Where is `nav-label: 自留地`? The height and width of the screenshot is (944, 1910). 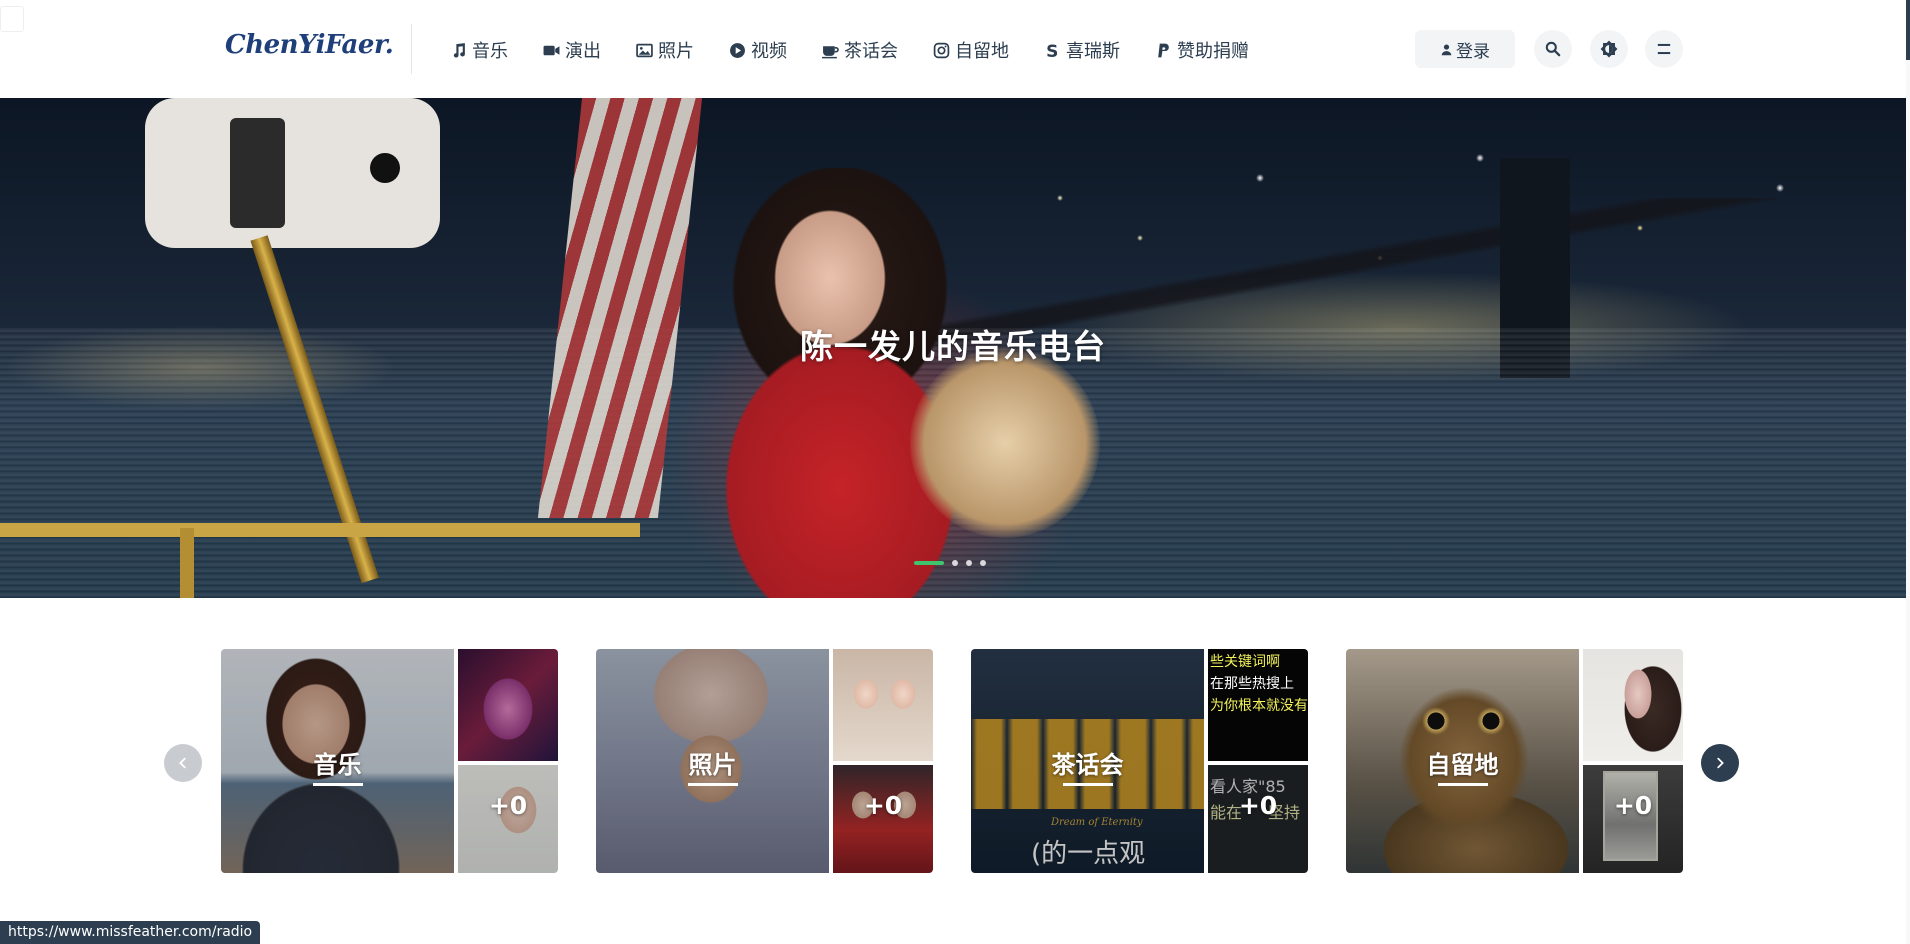
nav-label: 自留地 is located at coordinates (982, 51).